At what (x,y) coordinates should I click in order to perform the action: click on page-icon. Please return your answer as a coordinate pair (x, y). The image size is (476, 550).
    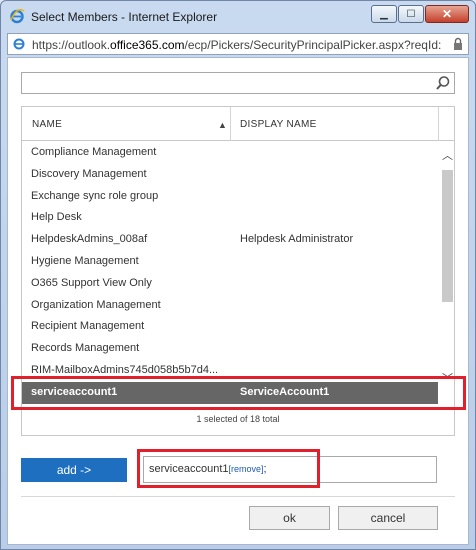
    Looking at the image, I should click on (19, 44).